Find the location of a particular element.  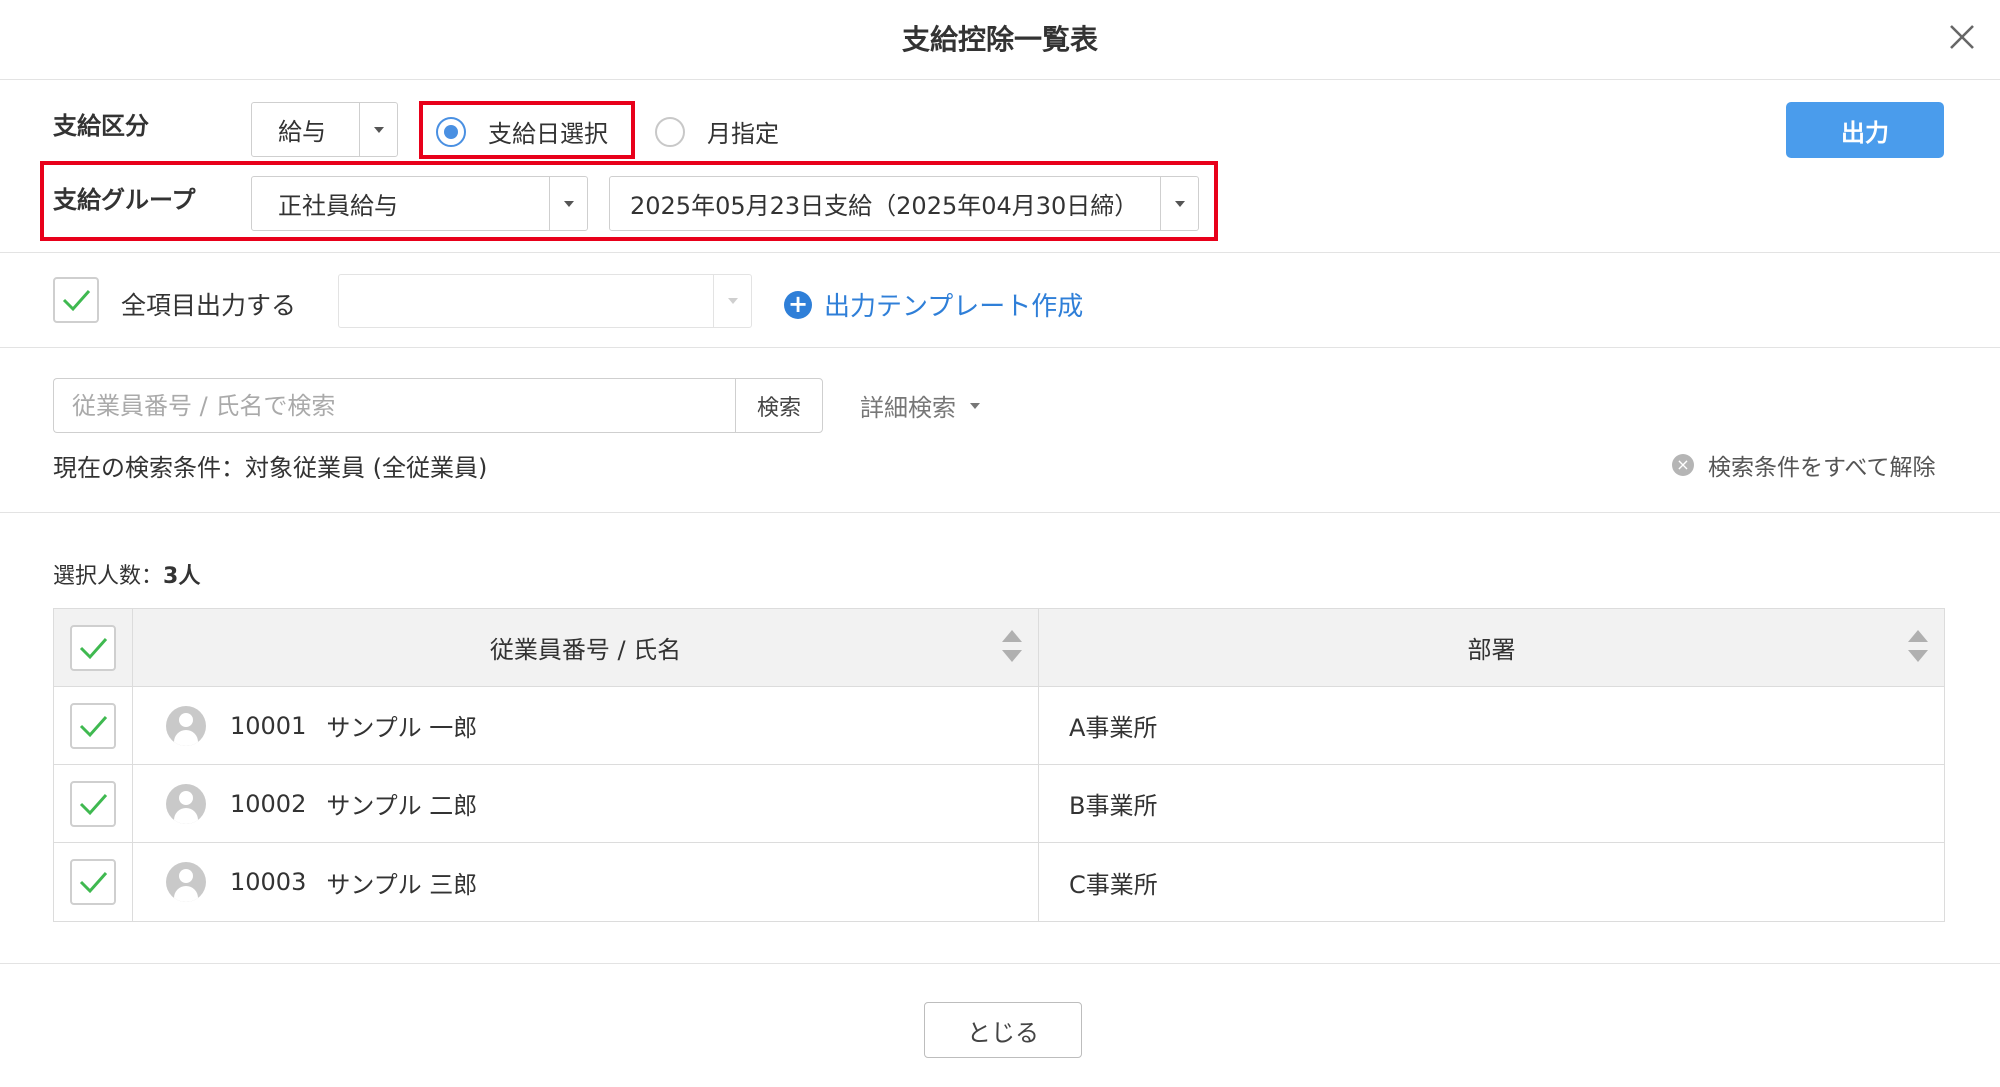

dialog-title: 支給控除一覧表 is located at coordinates (999, 39).